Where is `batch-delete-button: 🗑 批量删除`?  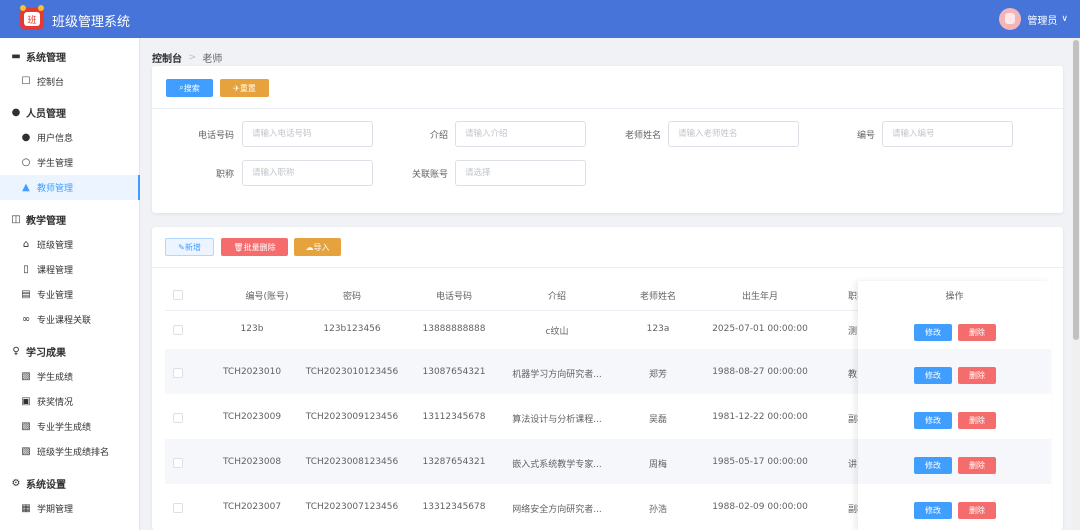 batch-delete-button: 🗑 批量删除 is located at coordinates (254, 247).